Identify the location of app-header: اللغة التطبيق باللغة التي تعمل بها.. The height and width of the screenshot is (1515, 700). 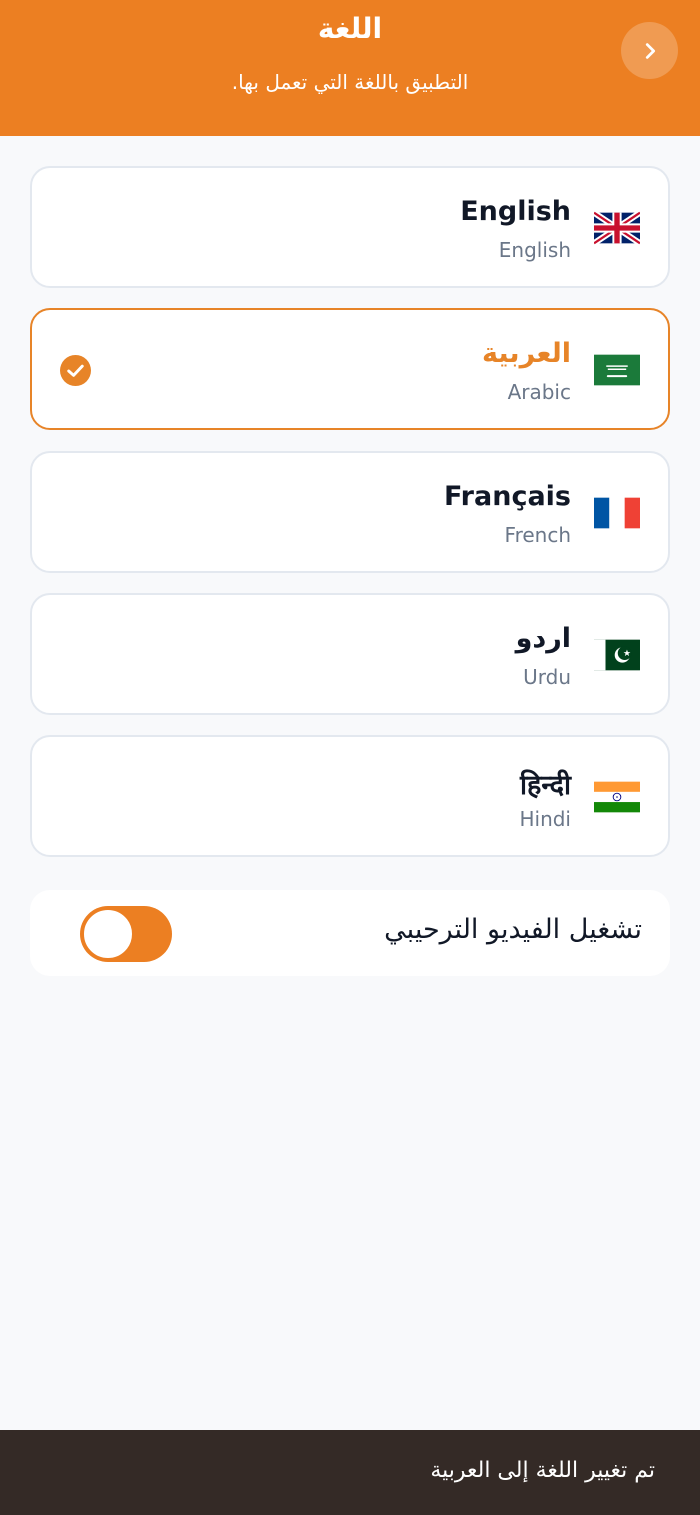
(350, 68).